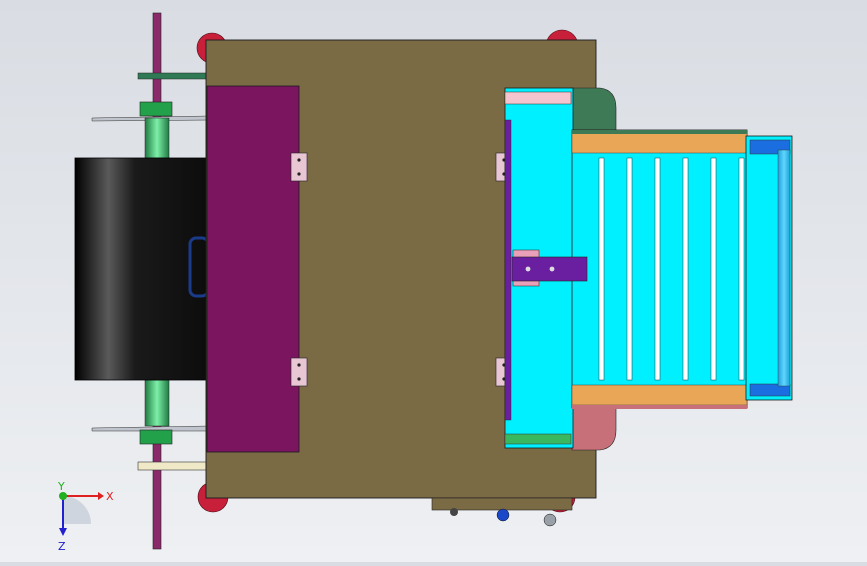 This screenshot has width=867, height=566. I want to click on conveyor-bottom-strip, so click(538, 439).